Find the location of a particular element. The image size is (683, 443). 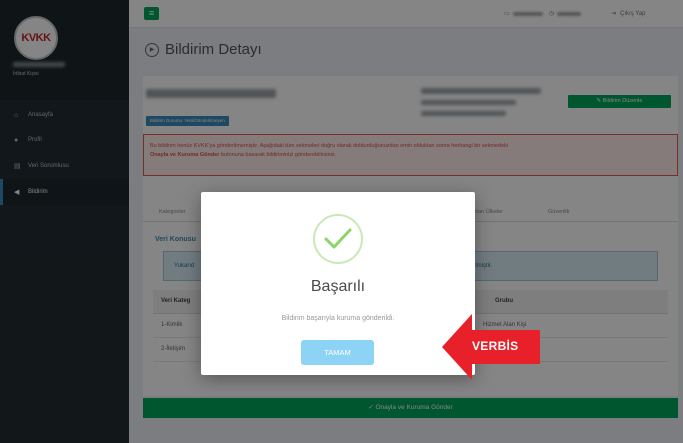

verbis-label: VERBİS is located at coordinates (495, 346).